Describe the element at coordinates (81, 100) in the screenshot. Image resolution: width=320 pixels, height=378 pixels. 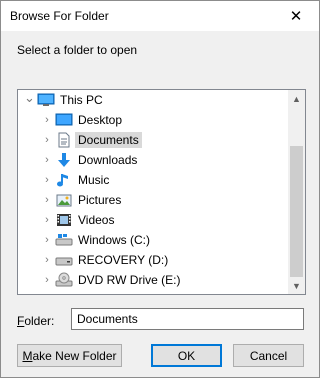
I see `tree-item-label: This PC` at that location.